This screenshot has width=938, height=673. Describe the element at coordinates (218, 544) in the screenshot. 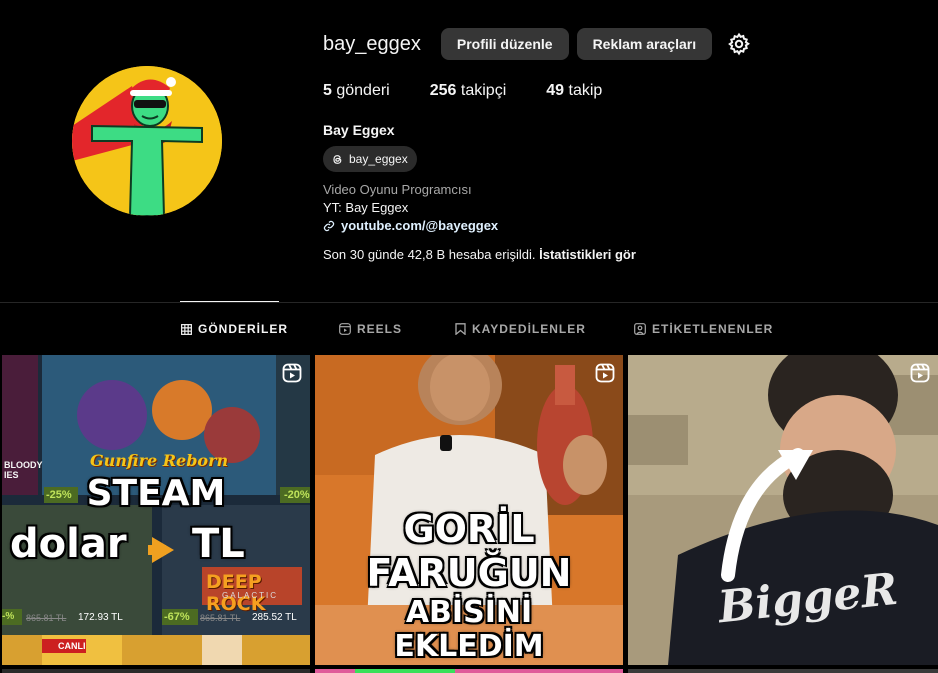

I see `caption-tl: TL` at that location.